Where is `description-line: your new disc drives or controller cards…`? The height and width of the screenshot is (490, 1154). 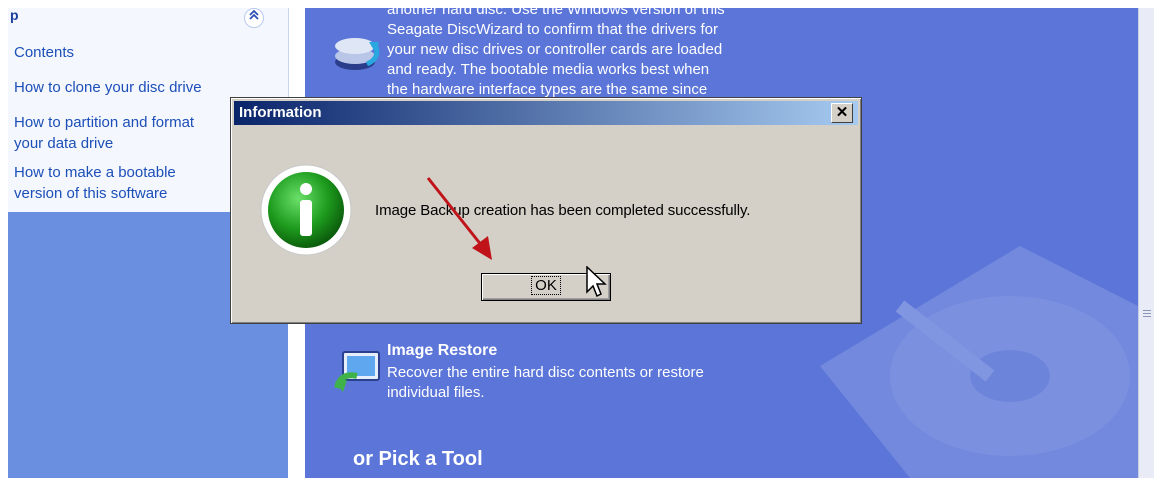 description-line: your new disc drives or controller cards… is located at coordinates (555, 49).